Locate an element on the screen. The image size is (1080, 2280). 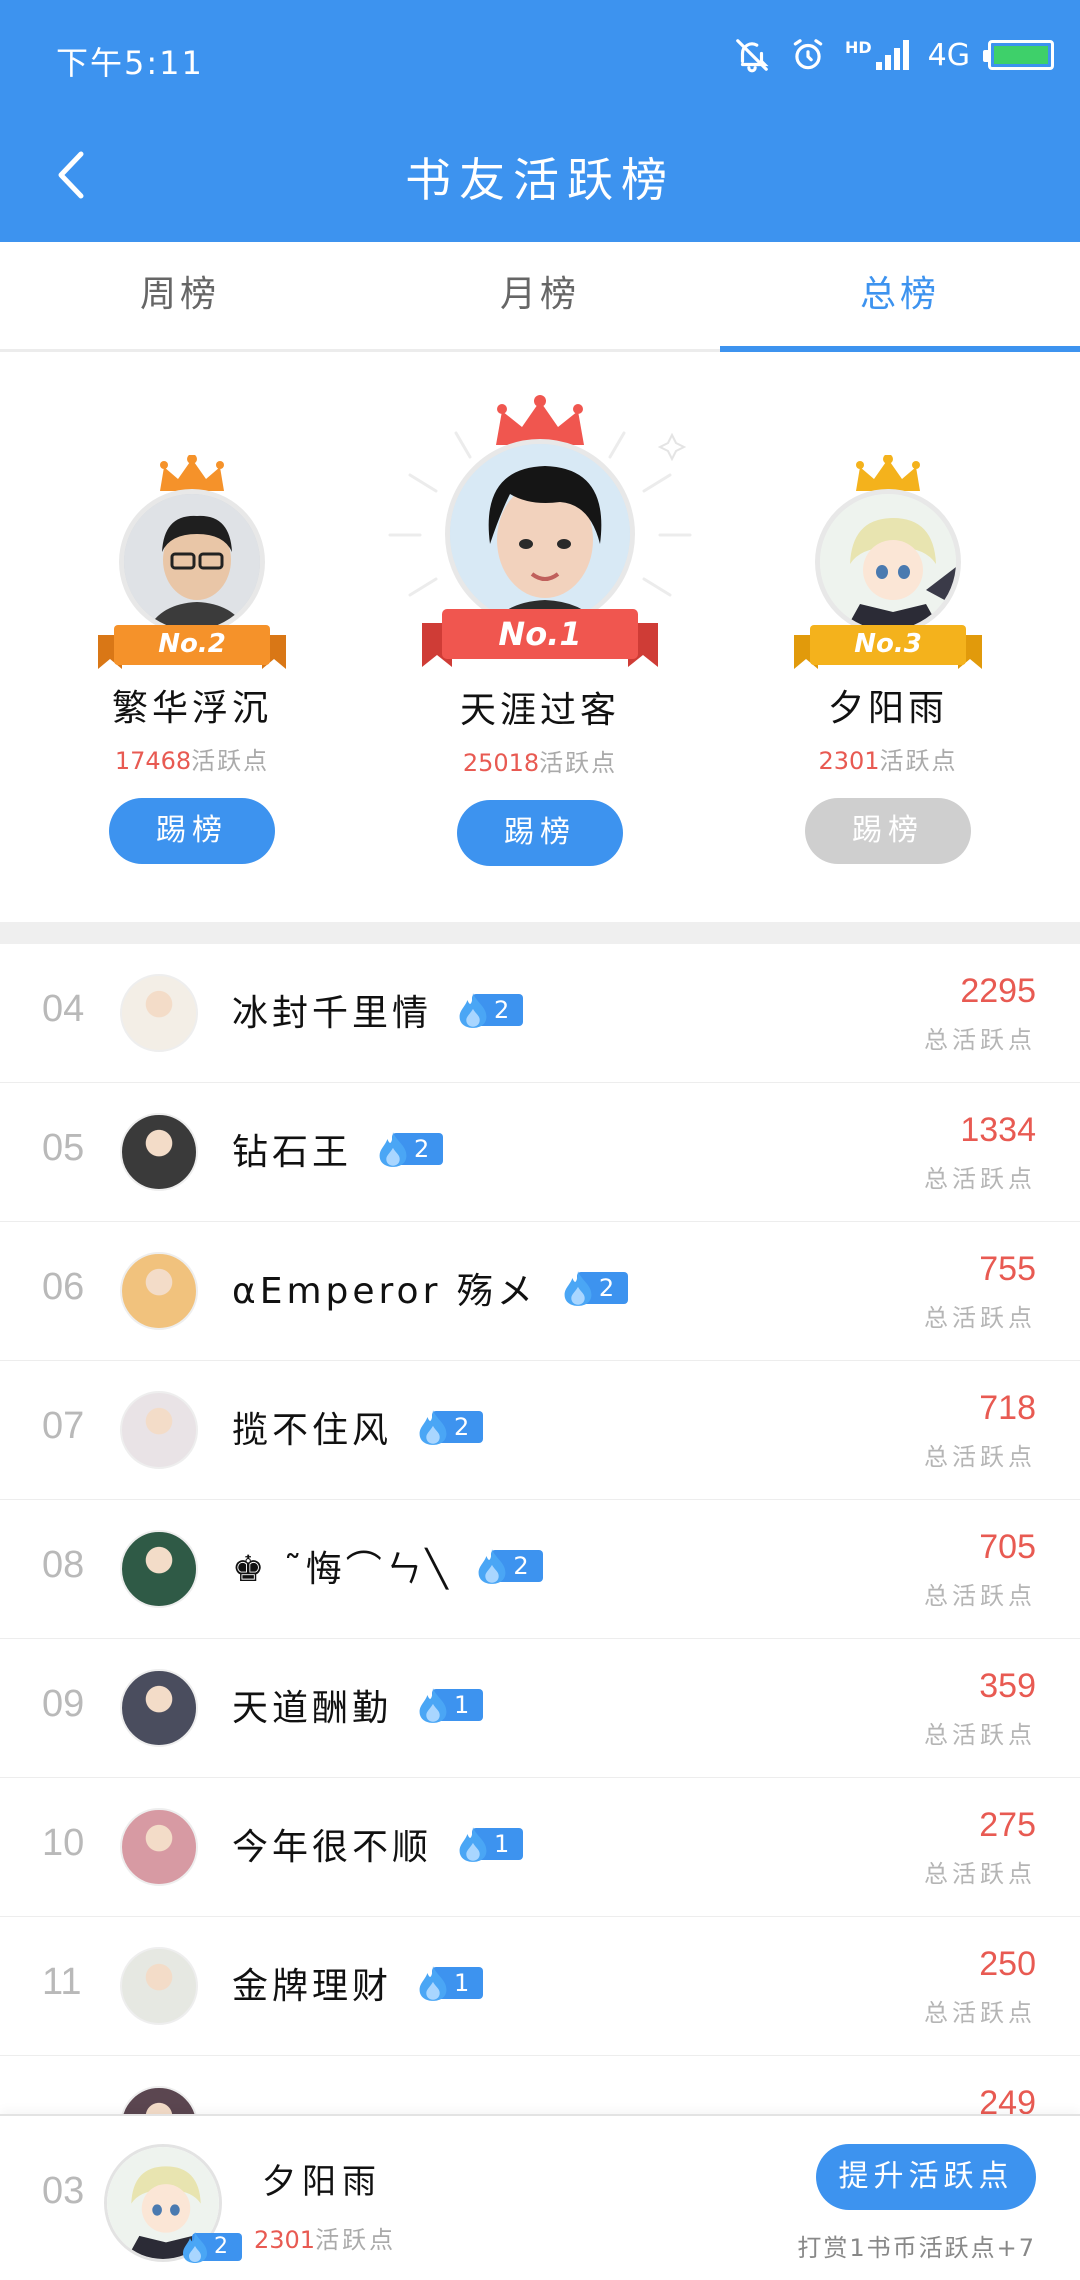
list-item: 06 αEmperor 殇メ 2 755 总活跃点 is located at coordinates (540, 1291).